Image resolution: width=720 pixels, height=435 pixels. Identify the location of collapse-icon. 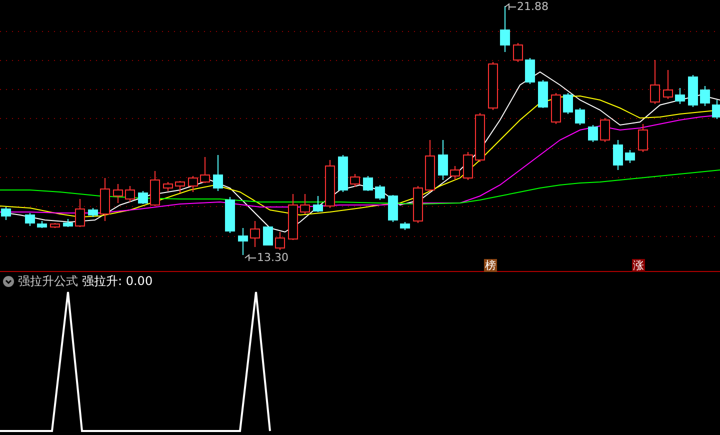
(8, 281).